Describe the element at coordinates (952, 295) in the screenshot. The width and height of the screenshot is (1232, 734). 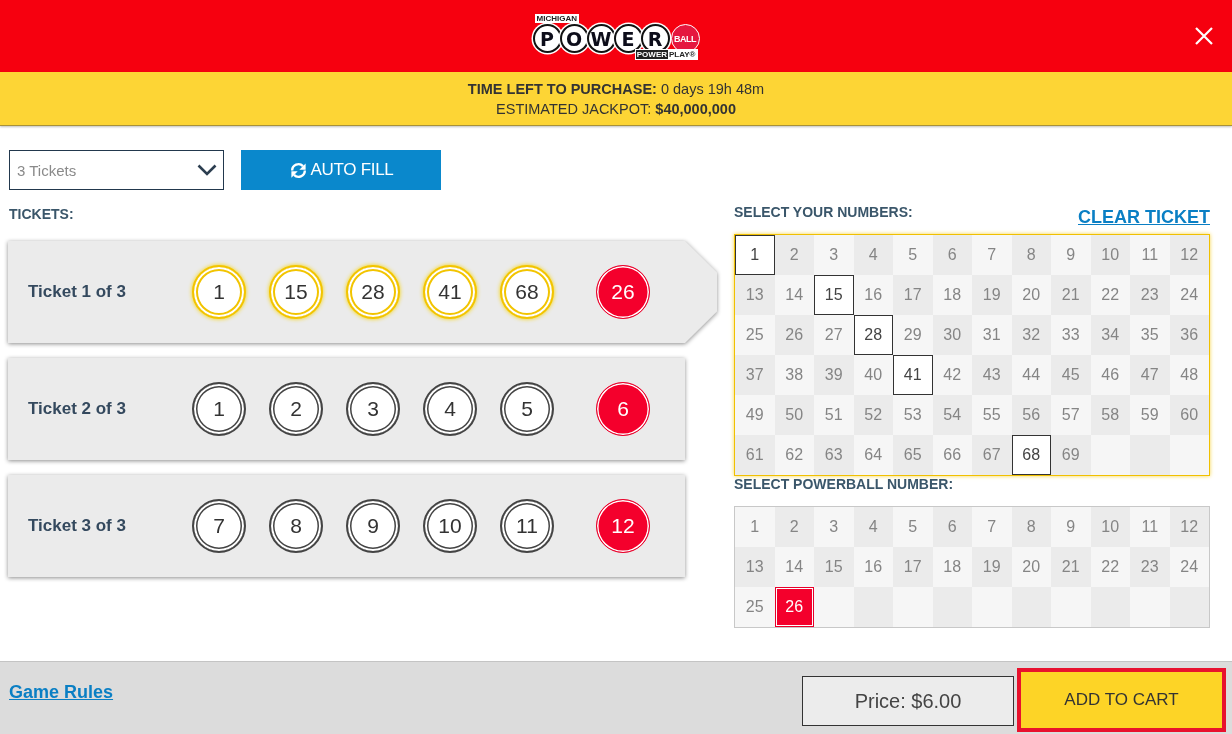
I see `number-cell: 18` at that location.